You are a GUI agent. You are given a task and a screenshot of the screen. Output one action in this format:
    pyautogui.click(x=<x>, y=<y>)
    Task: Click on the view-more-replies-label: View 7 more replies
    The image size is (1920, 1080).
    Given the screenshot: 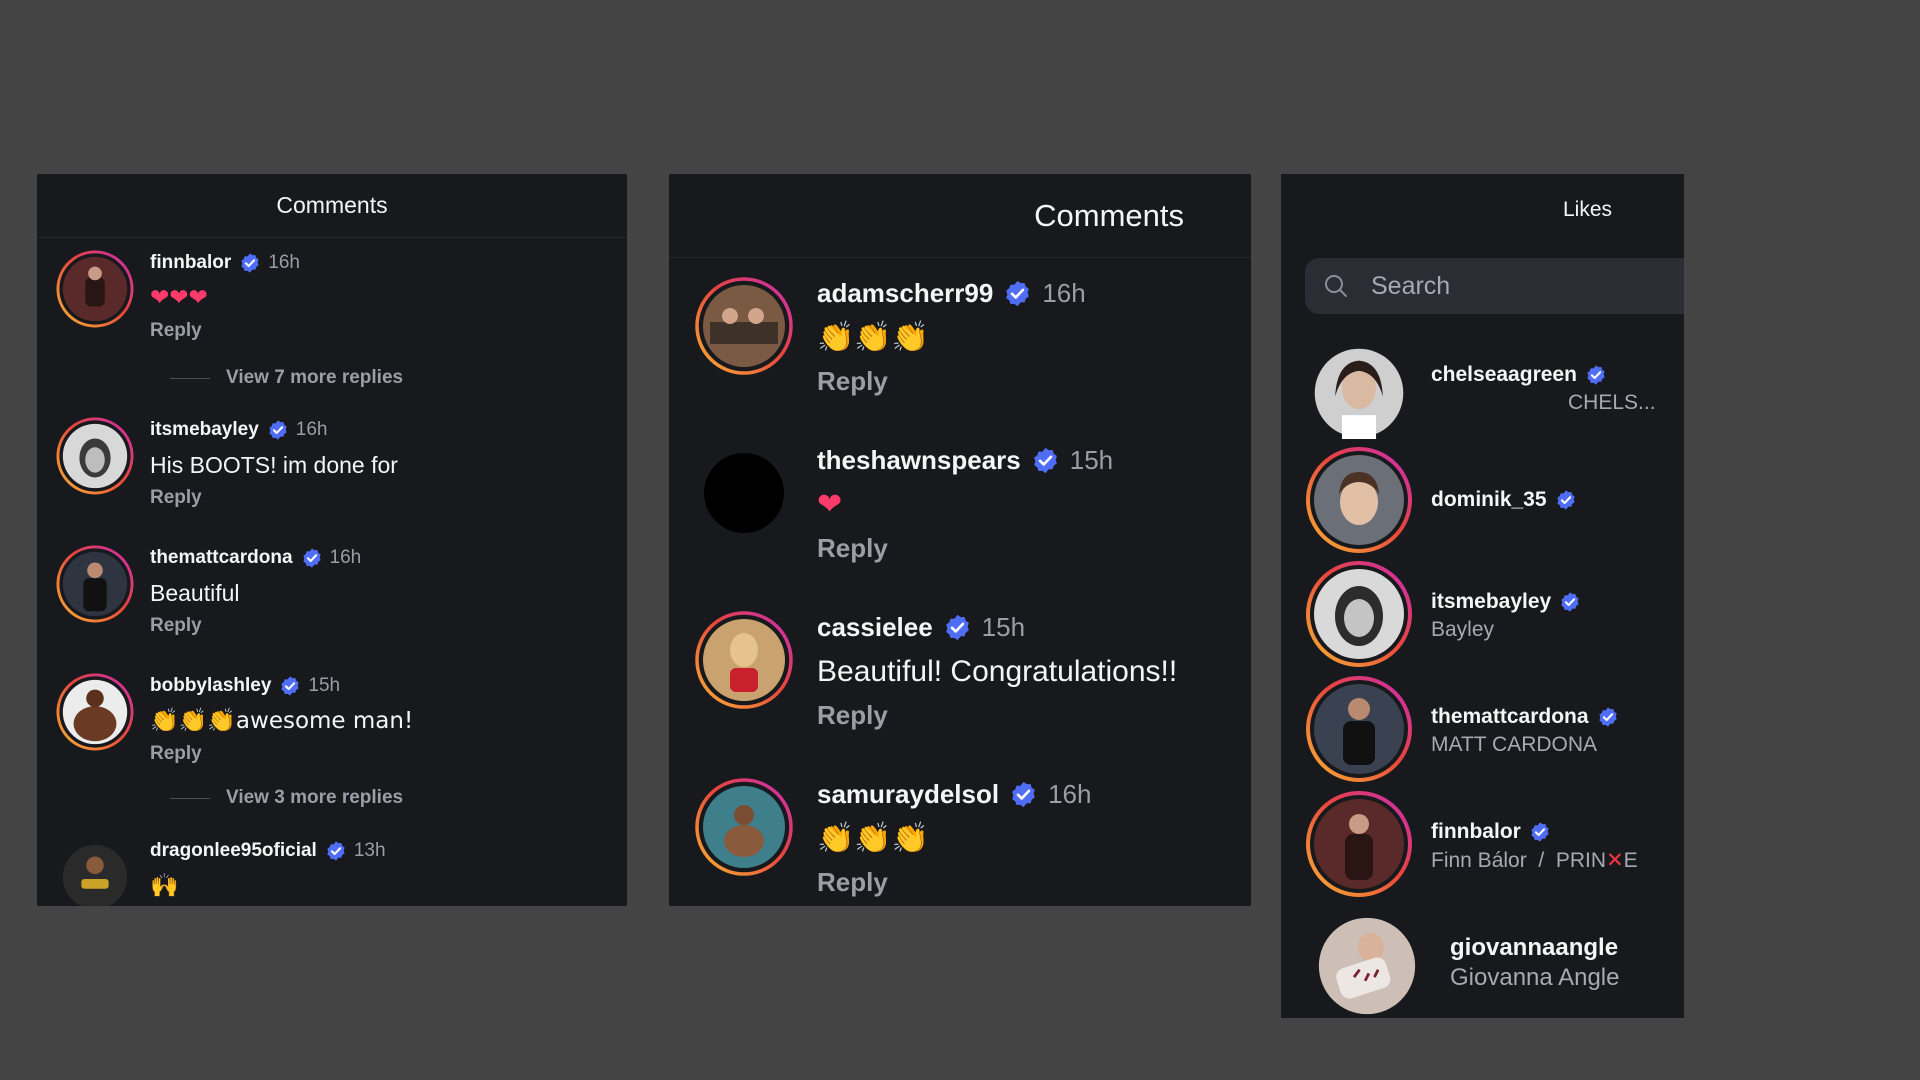 What is the action you would take?
    pyautogui.click(x=315, y=377)
    